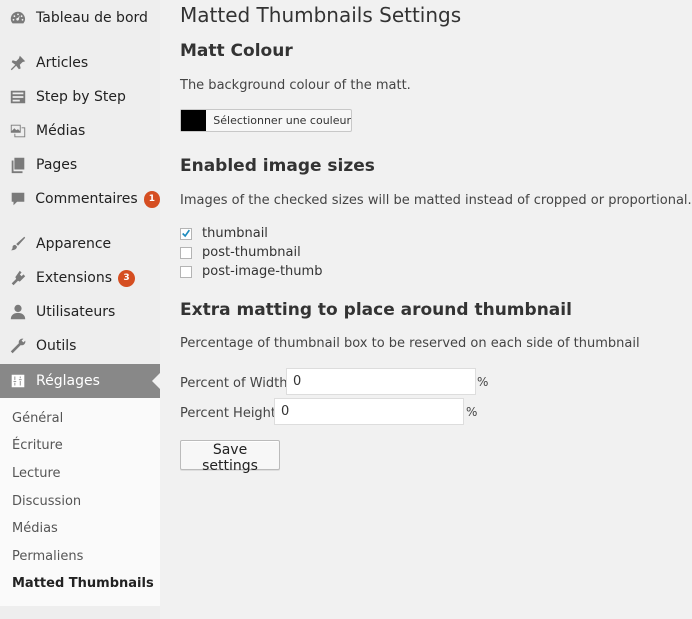 Image resolution: width=692 pixels, height=619 pixels. Describe the element at coordinates (18, 97) in the screenshot. I see `list-icon` at that location.